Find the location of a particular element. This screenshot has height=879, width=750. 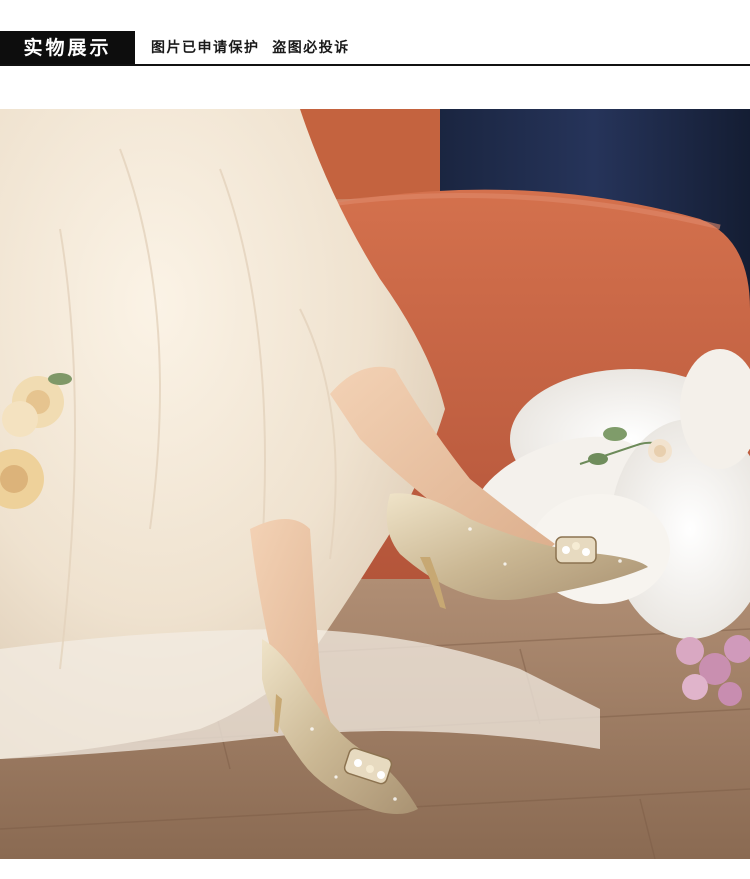

crystal-buckle is located at coordinates (576, 550).